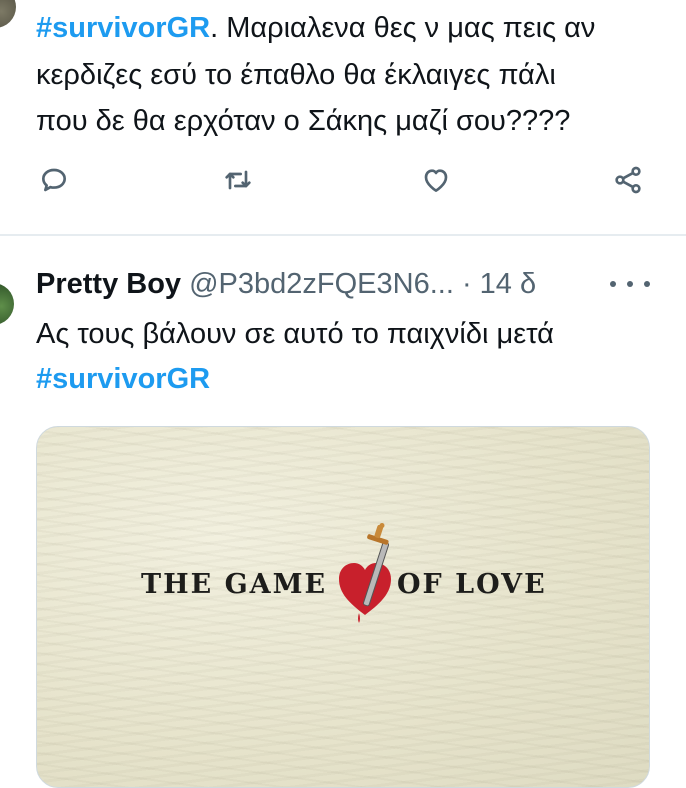 Image resolution: width=686 pixels, height=788 pixels. I want to click on logo-text-left: THE GAME, so click(234, 584).